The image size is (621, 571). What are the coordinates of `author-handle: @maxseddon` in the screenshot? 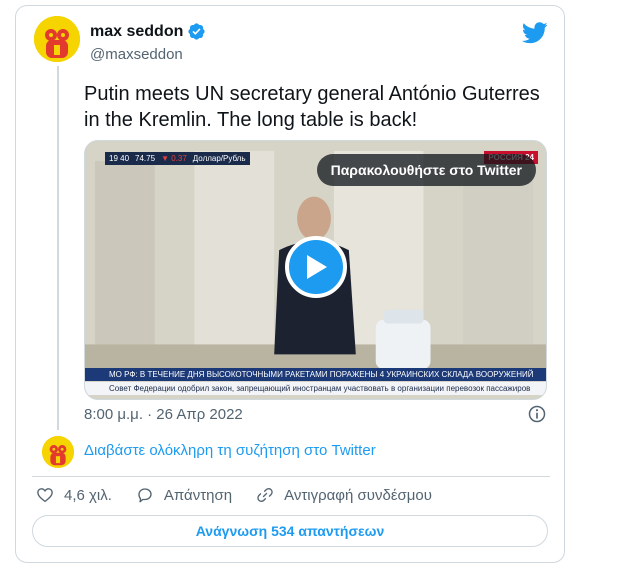 It's located at (136, 54).